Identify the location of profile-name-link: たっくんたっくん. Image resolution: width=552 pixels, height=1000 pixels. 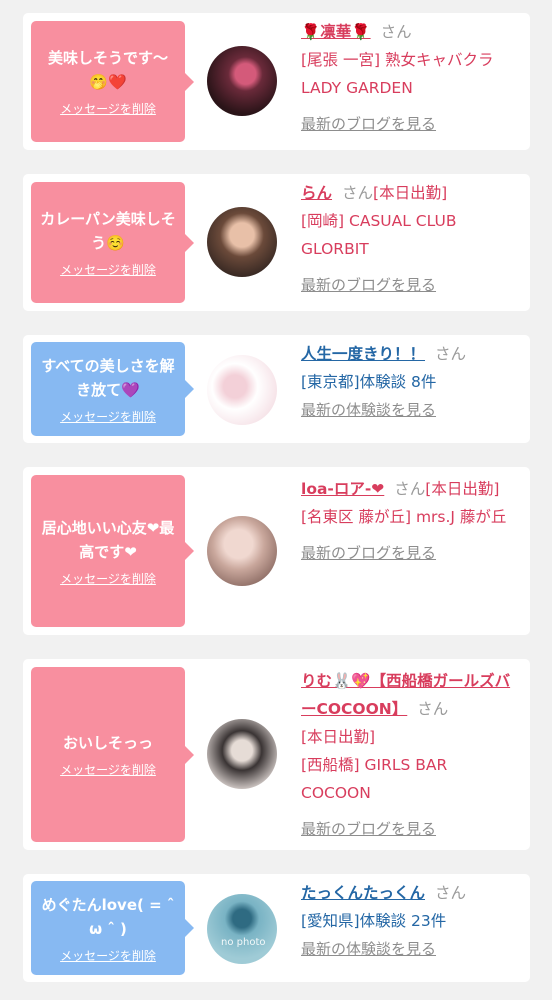
(363, 893).